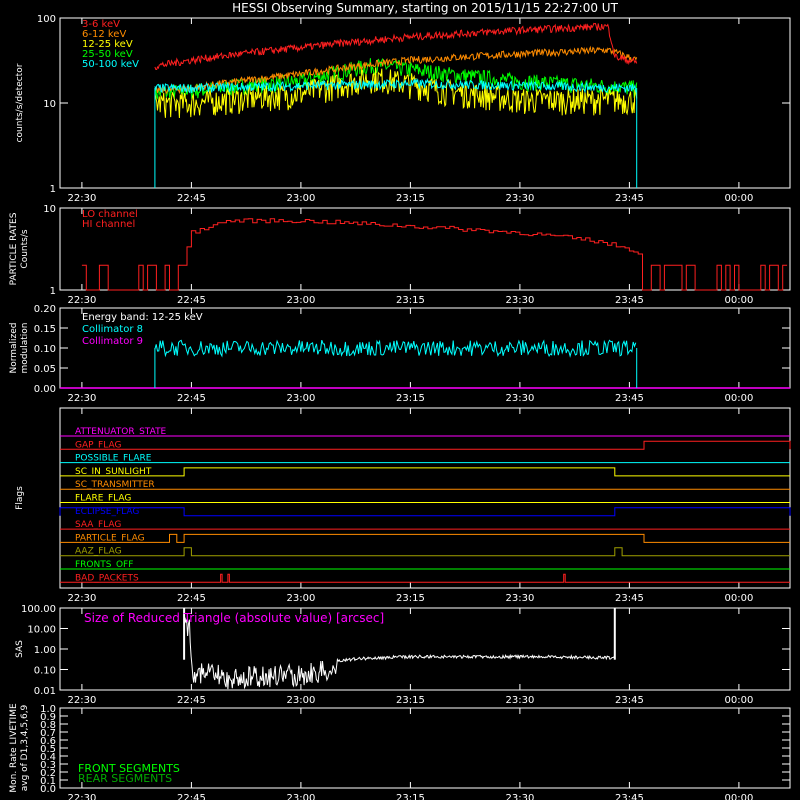 The height and width of the screenshot is (800, 800). What do you see at coordinates (45, 309) in the screenshot?
I see `y-tick-label: 0.20` at bounding box center [45, 309].